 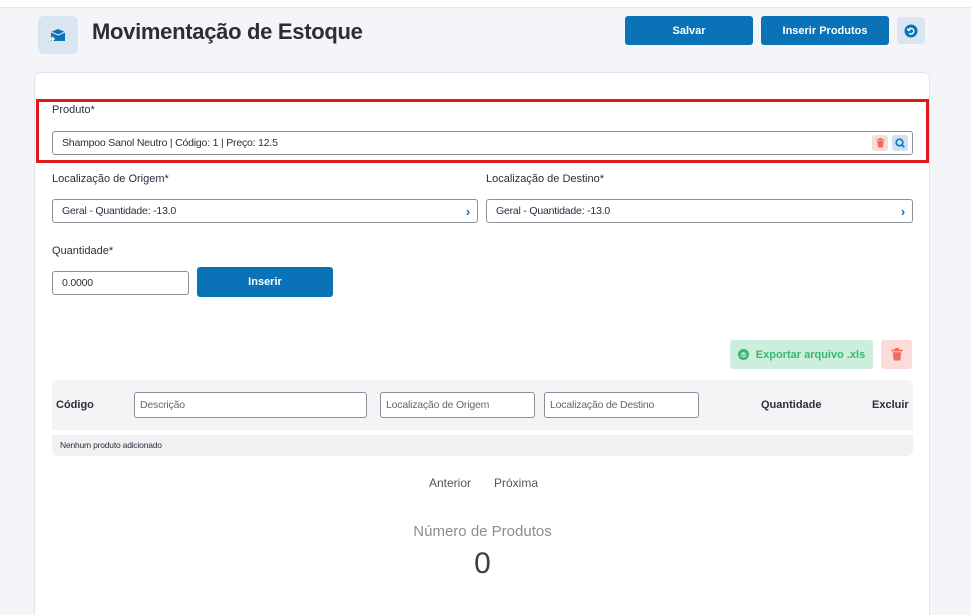 I want to click on page-title: Movimentação de Estoque, so click(x=227, y=31).